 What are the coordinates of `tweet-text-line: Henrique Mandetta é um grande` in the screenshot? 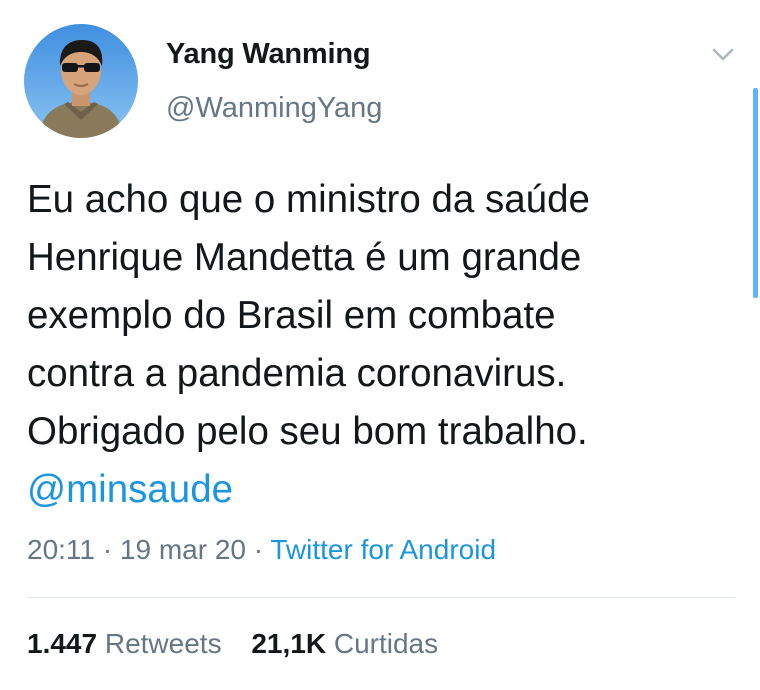 It's located at (304, 257).